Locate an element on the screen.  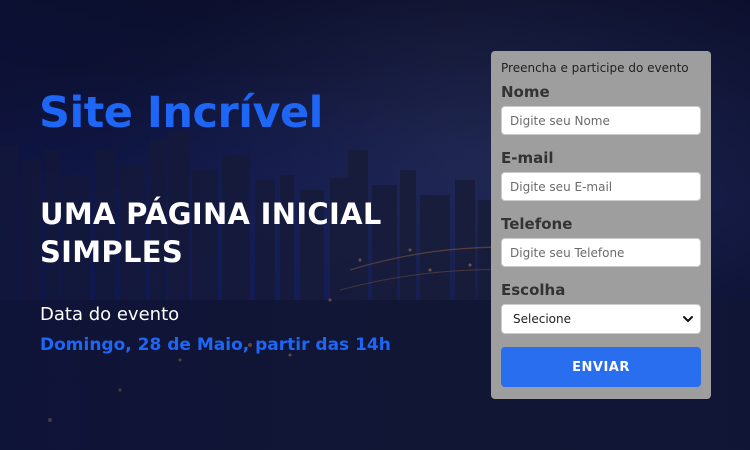
phone-input is located at coordinates (601, 252).